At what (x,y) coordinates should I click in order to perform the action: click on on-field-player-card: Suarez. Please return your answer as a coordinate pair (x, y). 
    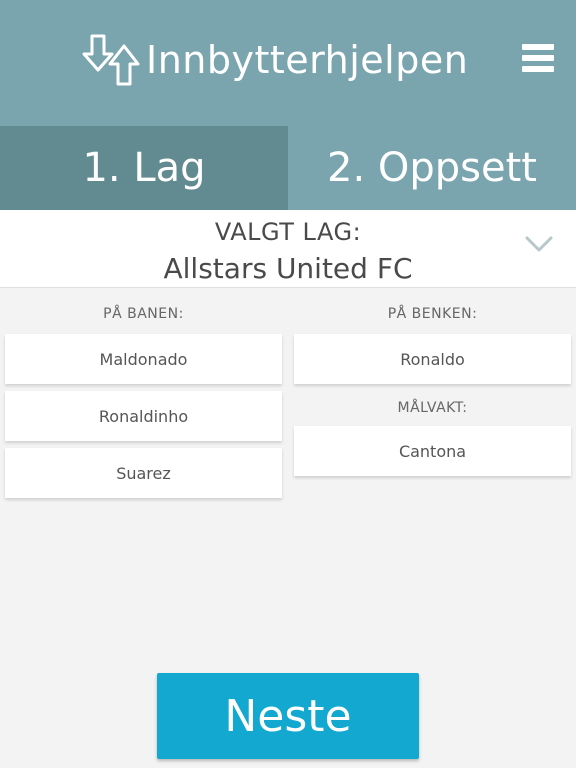
    Looking at the image, I should click on (143, 473).